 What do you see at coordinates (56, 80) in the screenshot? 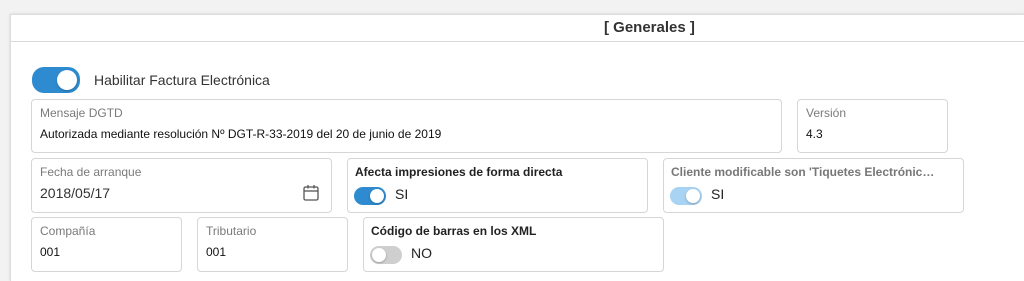
I see `einvoice-toggle` at bounding box center [56, 80].